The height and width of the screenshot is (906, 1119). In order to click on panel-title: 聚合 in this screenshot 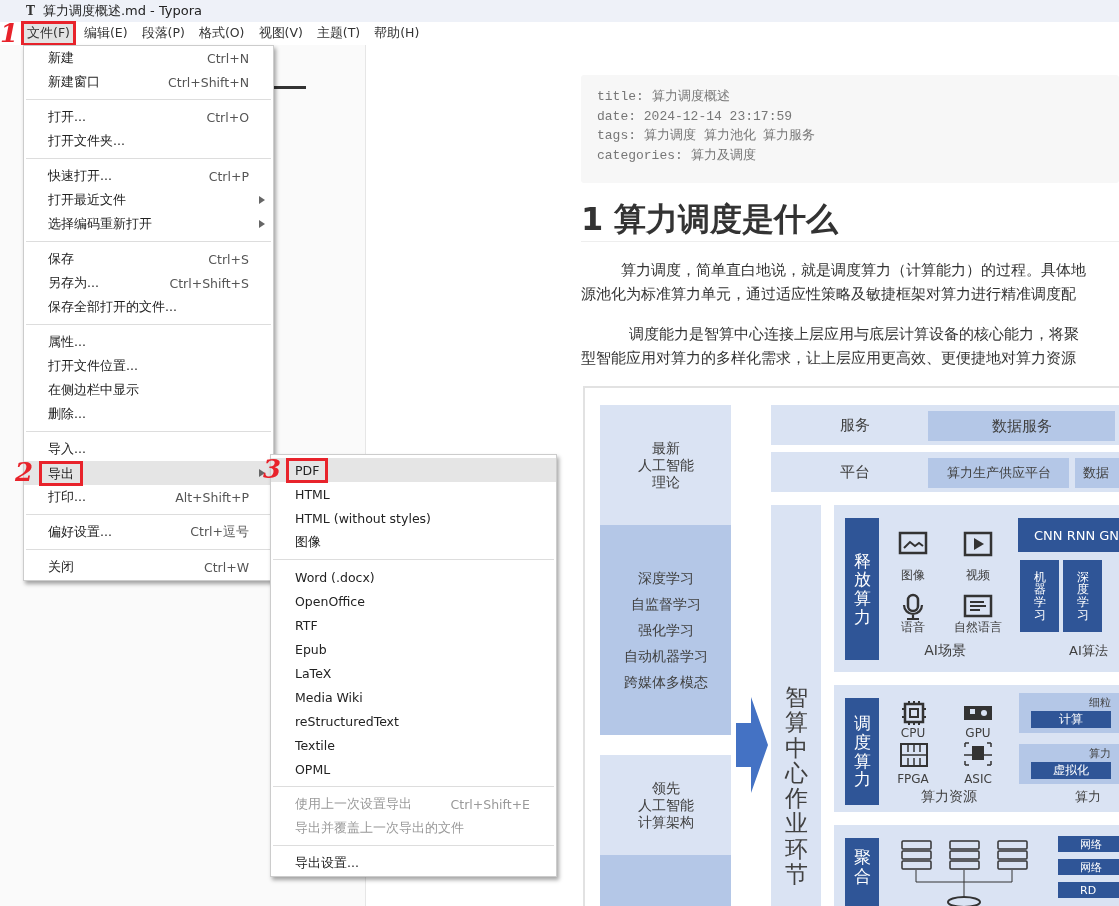, I will do `click(862, 867)`.